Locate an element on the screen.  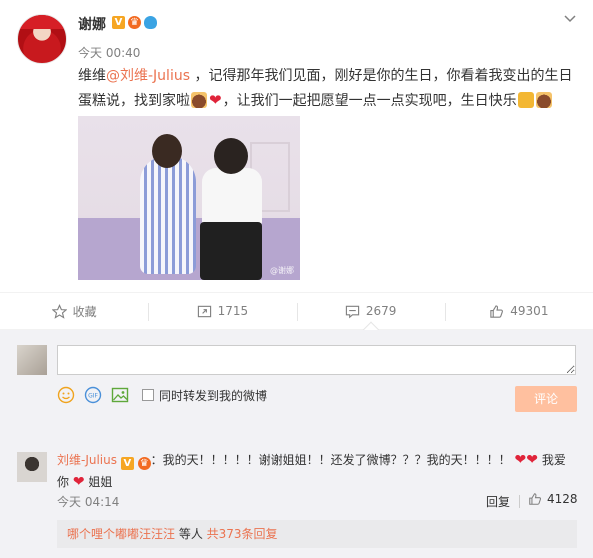
reply-button: 回复 is located at coordinates (498, 501).